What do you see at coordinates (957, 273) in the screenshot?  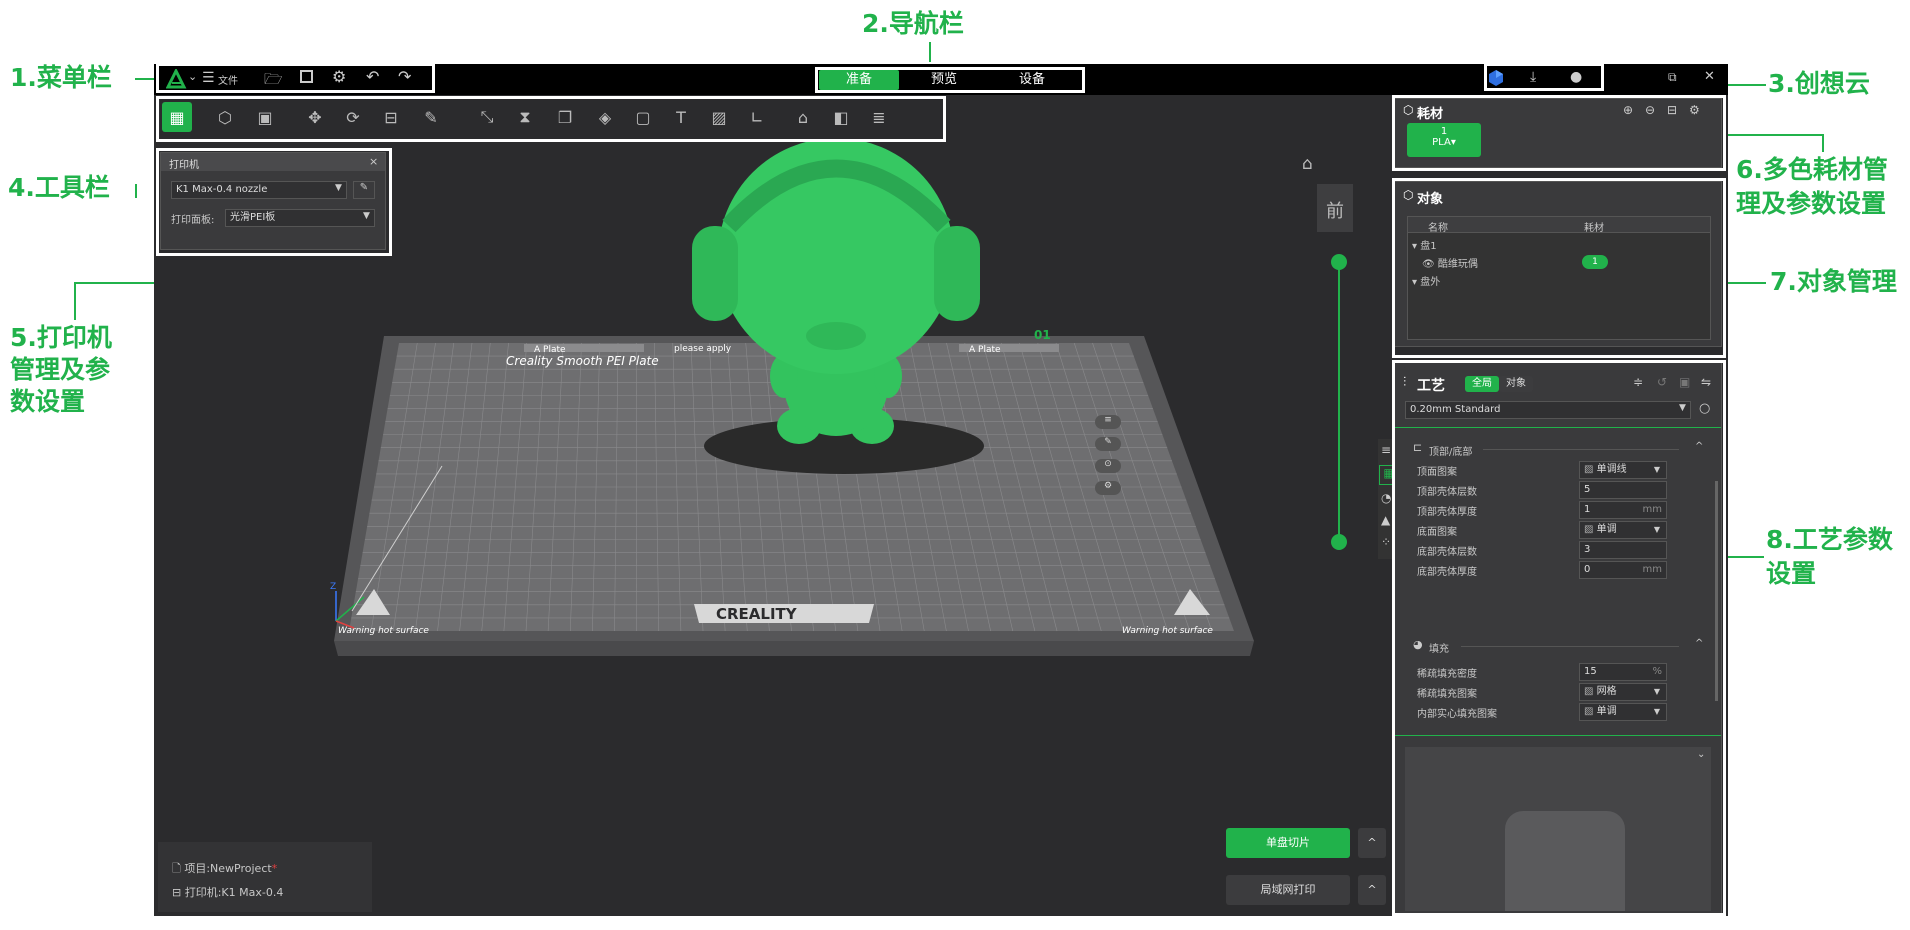 I see `model-earphone-right` at bounding box center [957, 273].